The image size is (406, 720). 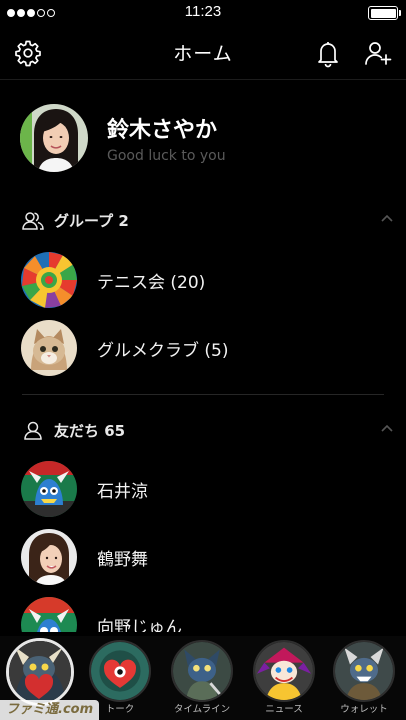 I want to click on groups-section-header: グループ 2, so click(x=203, y=219).